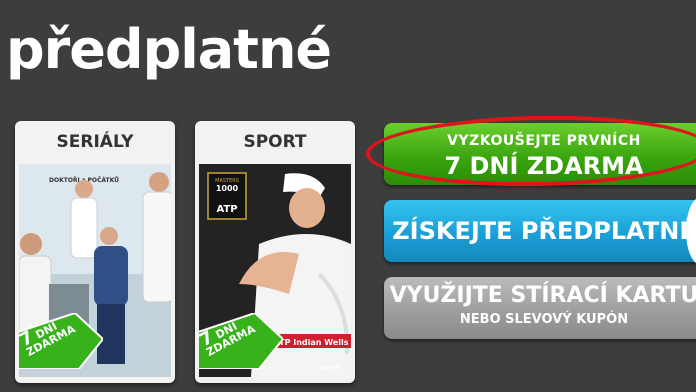 This screenshot has width=696, height=392. Describe the element at coordinates (61, 341) in the screenshot. I see `free-trial-banner-series: 7 DNÍ ZDARMA` at that location.